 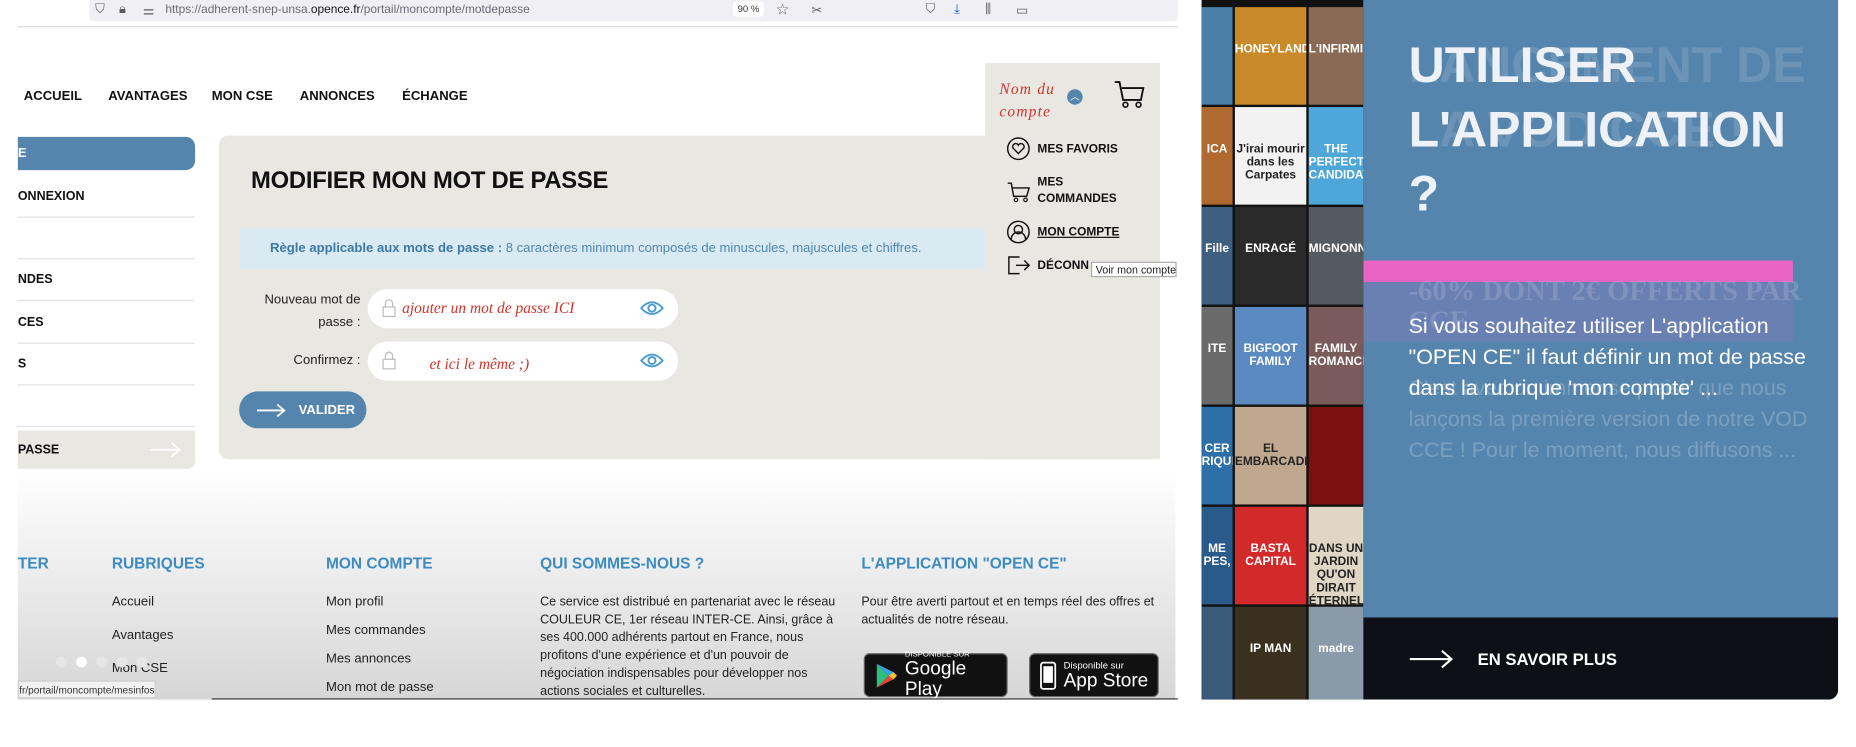 What do you see at coordinates (53, 96) in the screenshot?
I see `nav-accueil: ACCUEIL` at bounding box center [53, 96].